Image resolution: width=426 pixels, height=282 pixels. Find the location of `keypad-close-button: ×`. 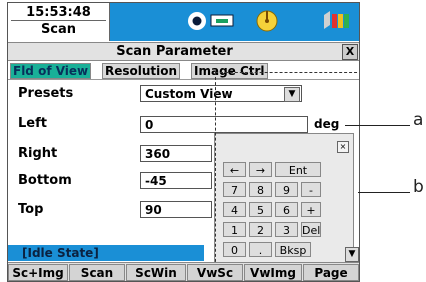

keypad-close-button: × is located at coordinates (343, 147).